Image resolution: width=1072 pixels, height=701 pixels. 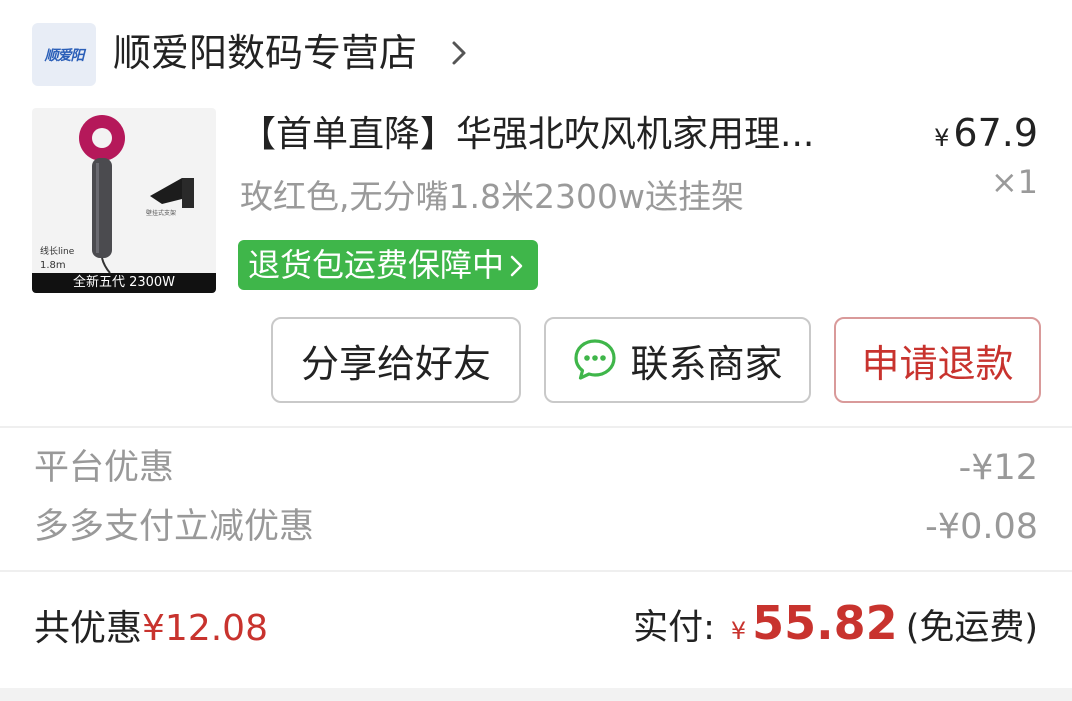 What do you see at coordinates (174, 527) in the screenshot?
I see `discount-row-label: 多多支付立减优惠` at bounding box center [174, 527].